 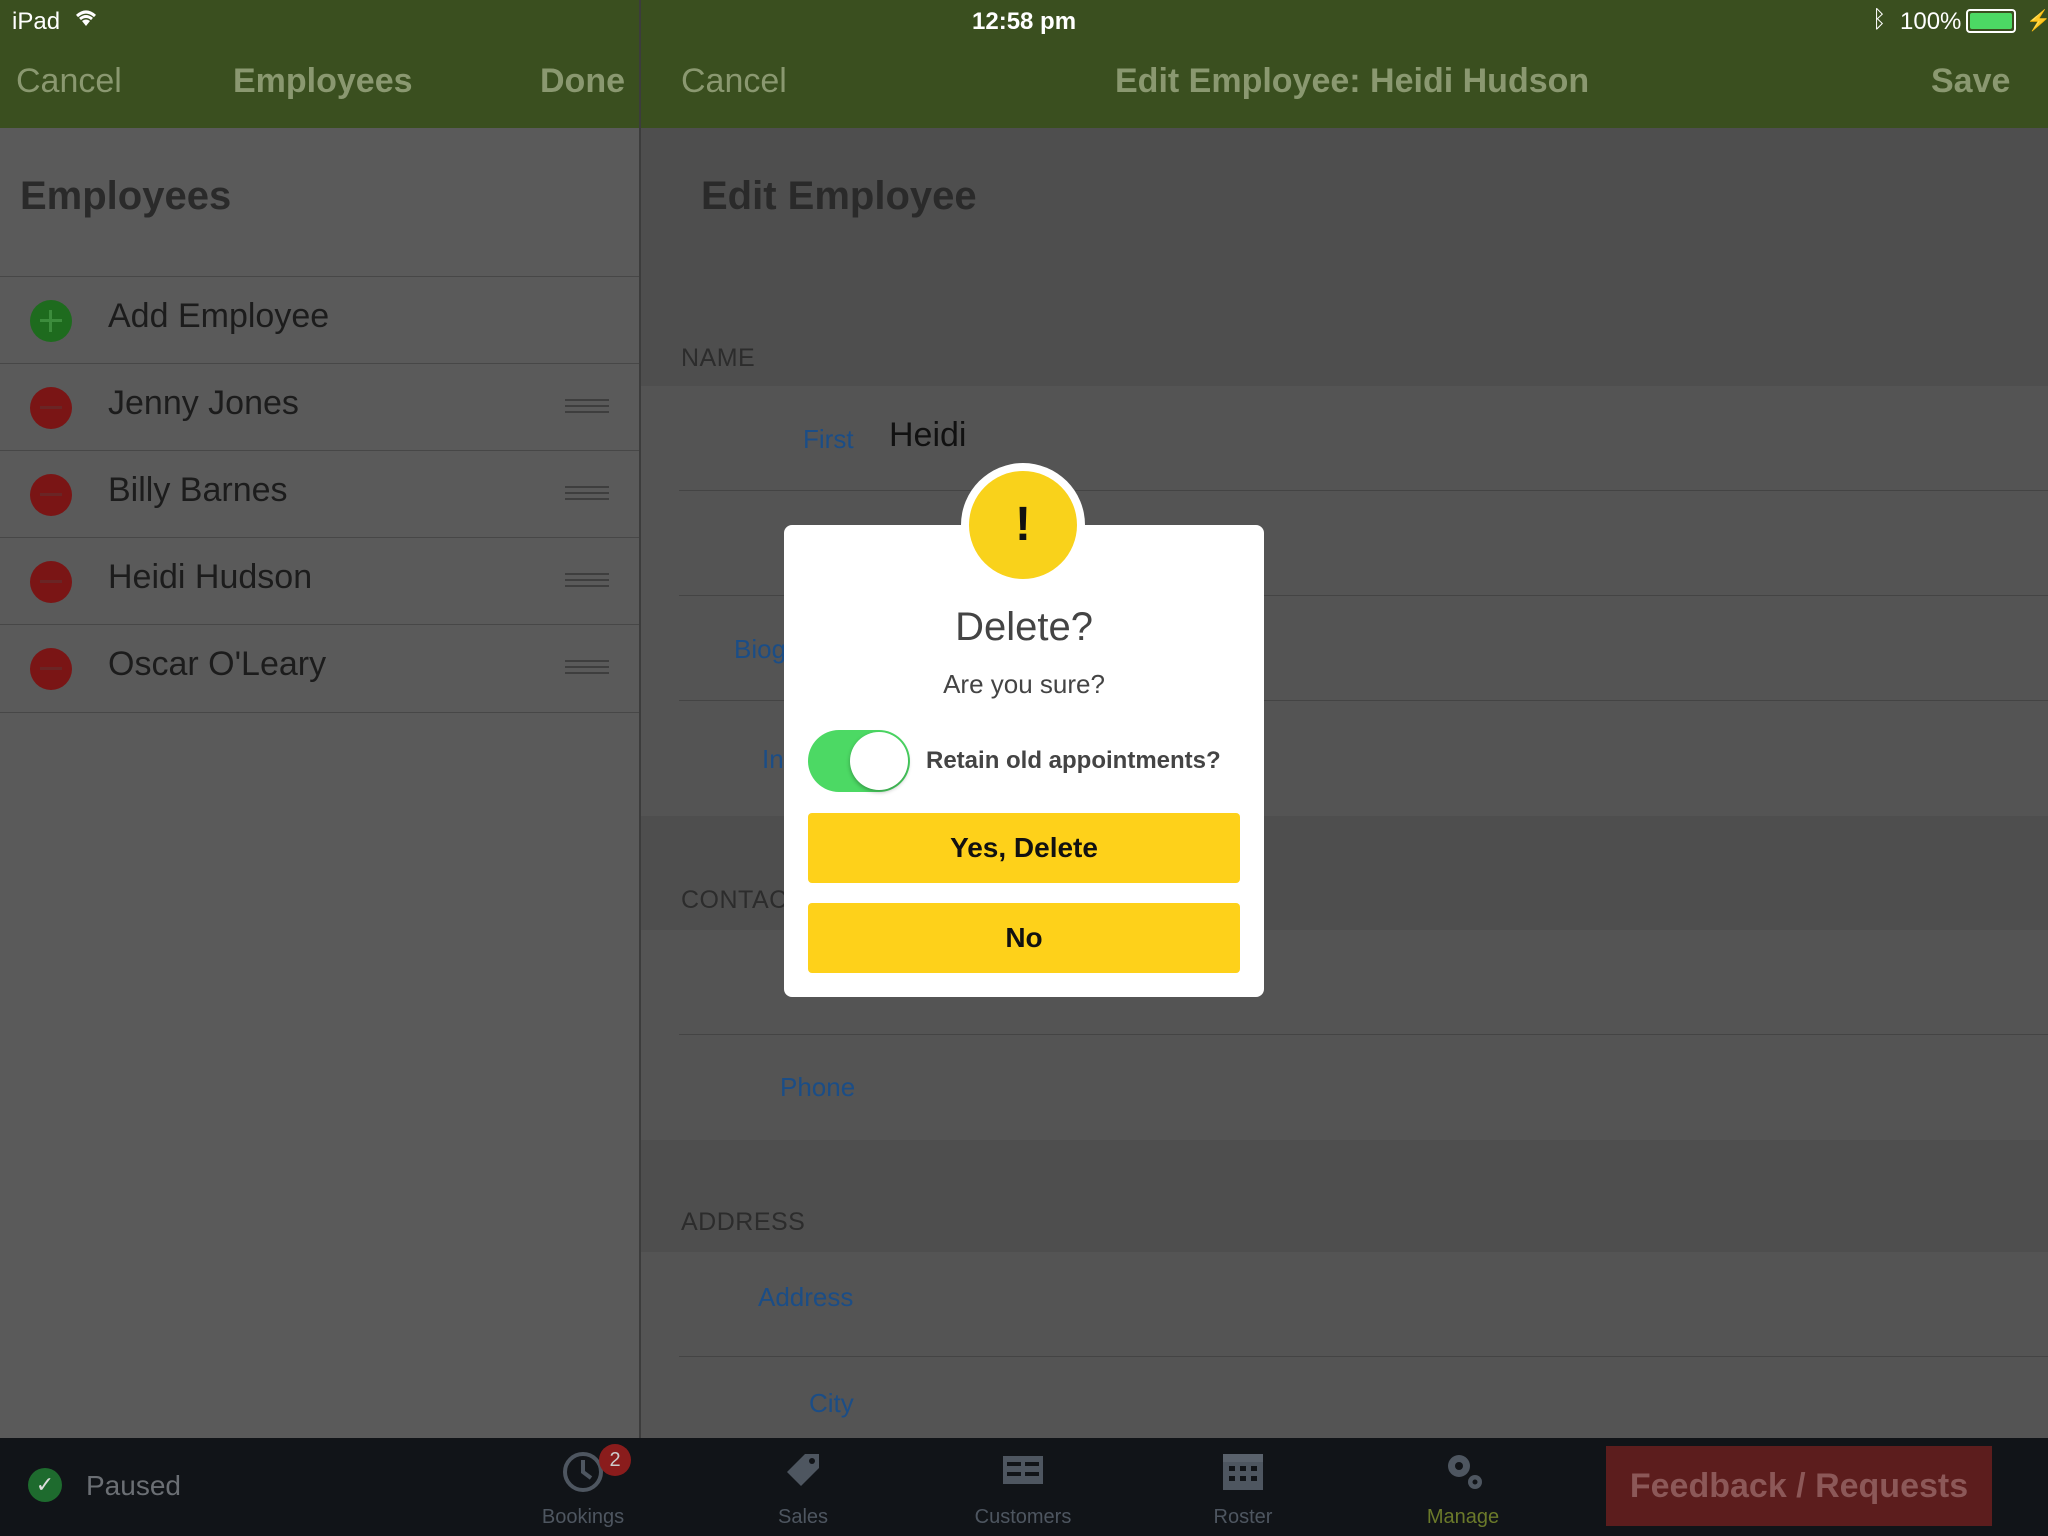 I want to click on clock-icon, so click(x=583, y=1470).